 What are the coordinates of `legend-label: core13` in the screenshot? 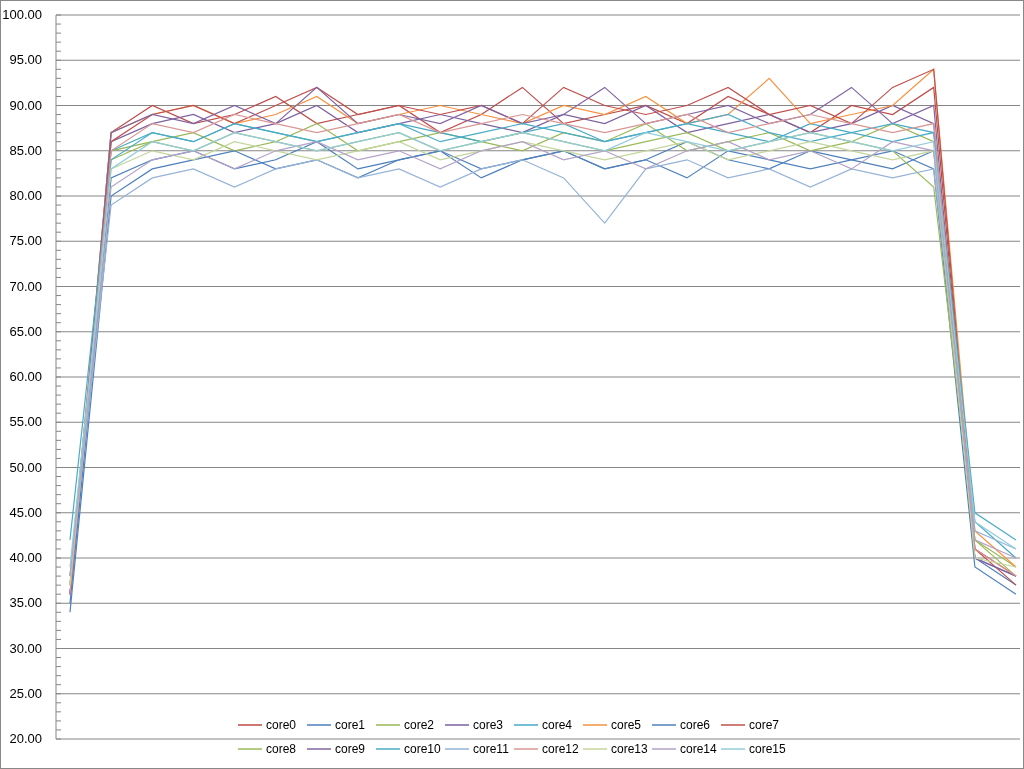 It's located at (629, 749).